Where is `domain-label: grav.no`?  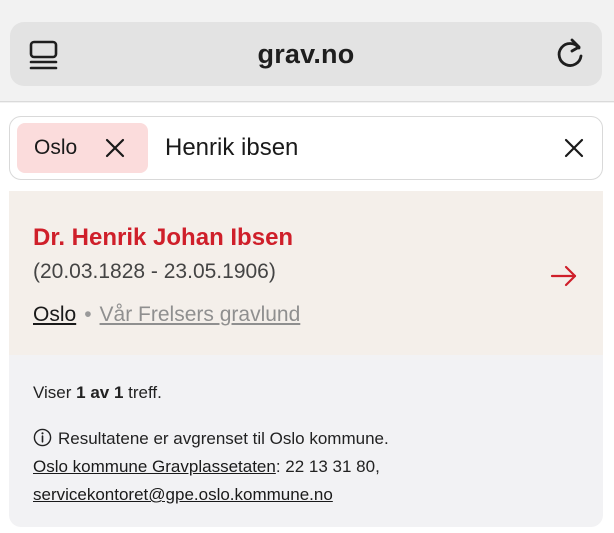
domain-label: grav.no is located at coordinates (306, 54).